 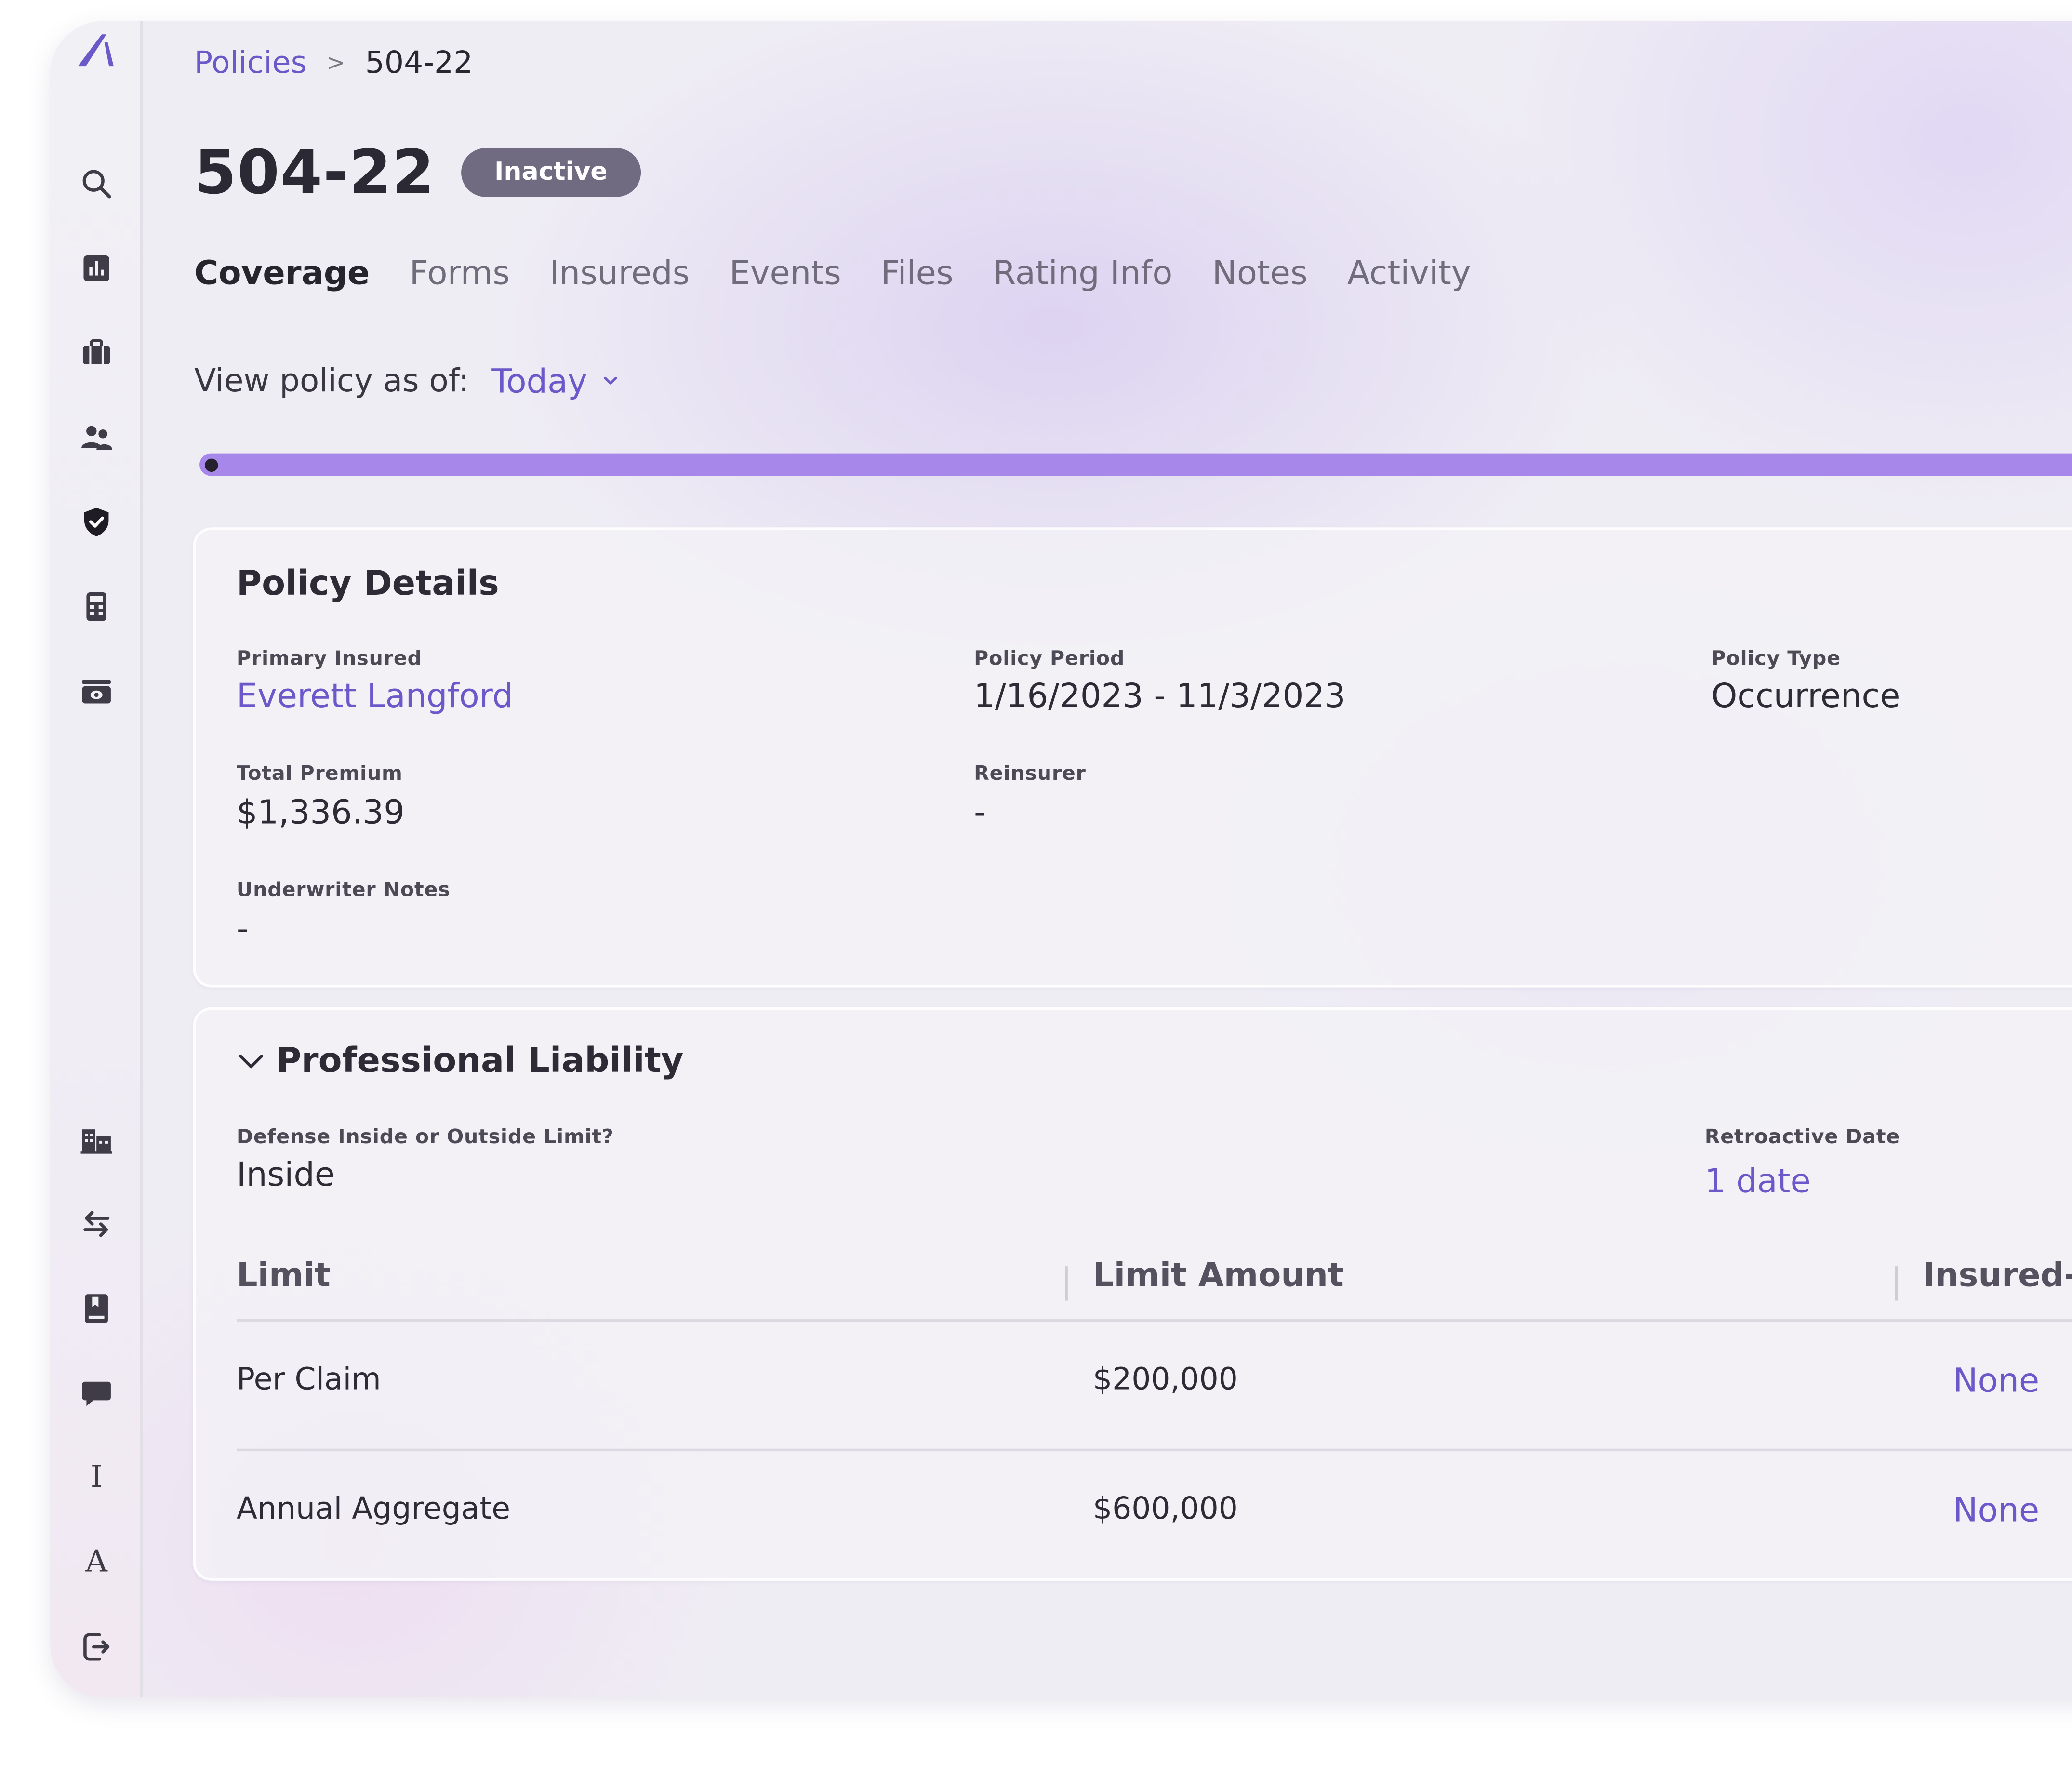 I want to click on defense-limit-value: Inside, so click(x=285, y=1174).